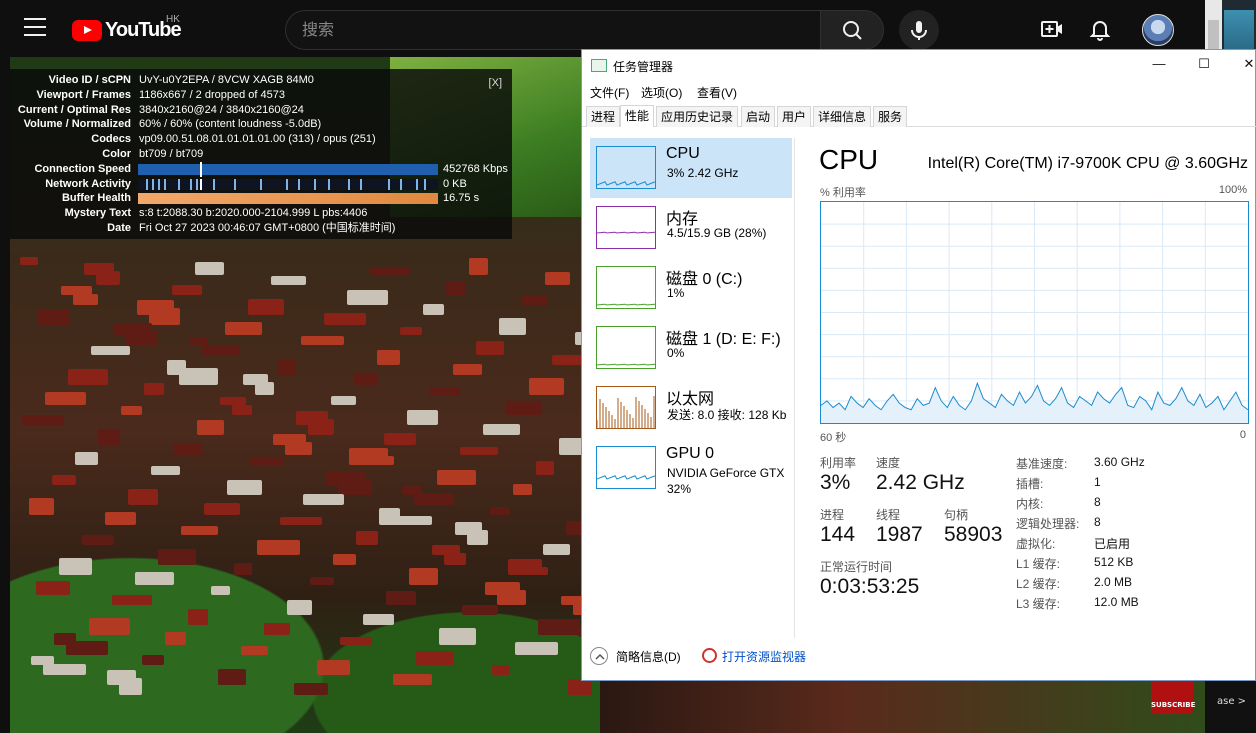  Describe the element at coordinates (758, 116) in the screenshot. I see `tab-startup: 启动` at that location.